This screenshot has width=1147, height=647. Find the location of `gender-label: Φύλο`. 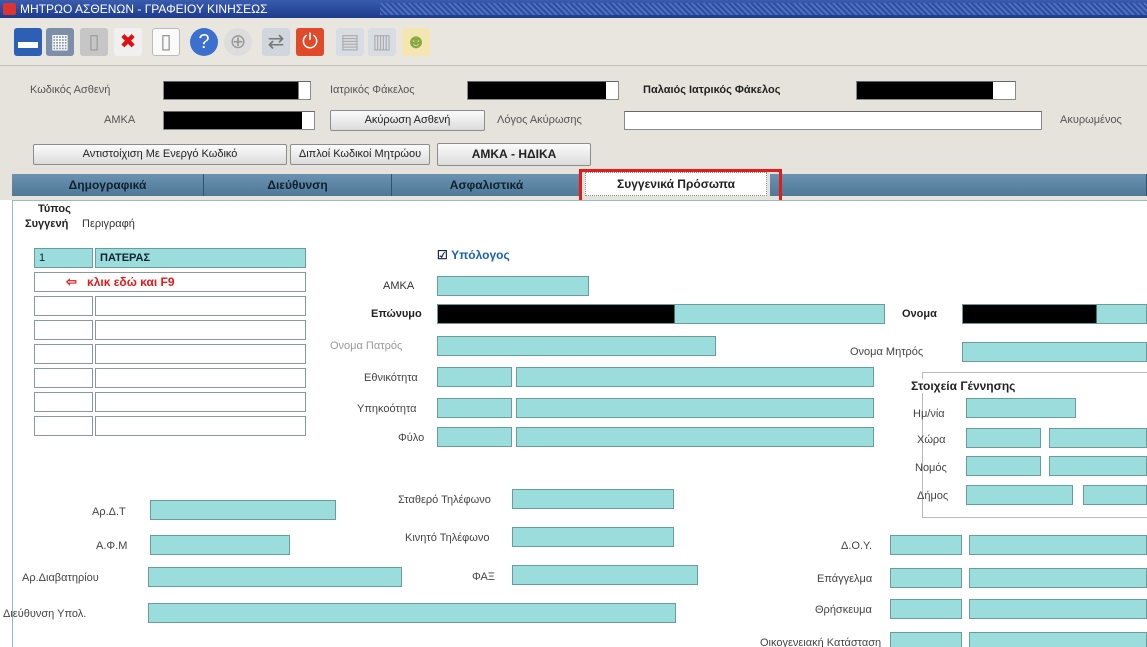

gender-label: Φύλο is located at coordinates (411, 438).